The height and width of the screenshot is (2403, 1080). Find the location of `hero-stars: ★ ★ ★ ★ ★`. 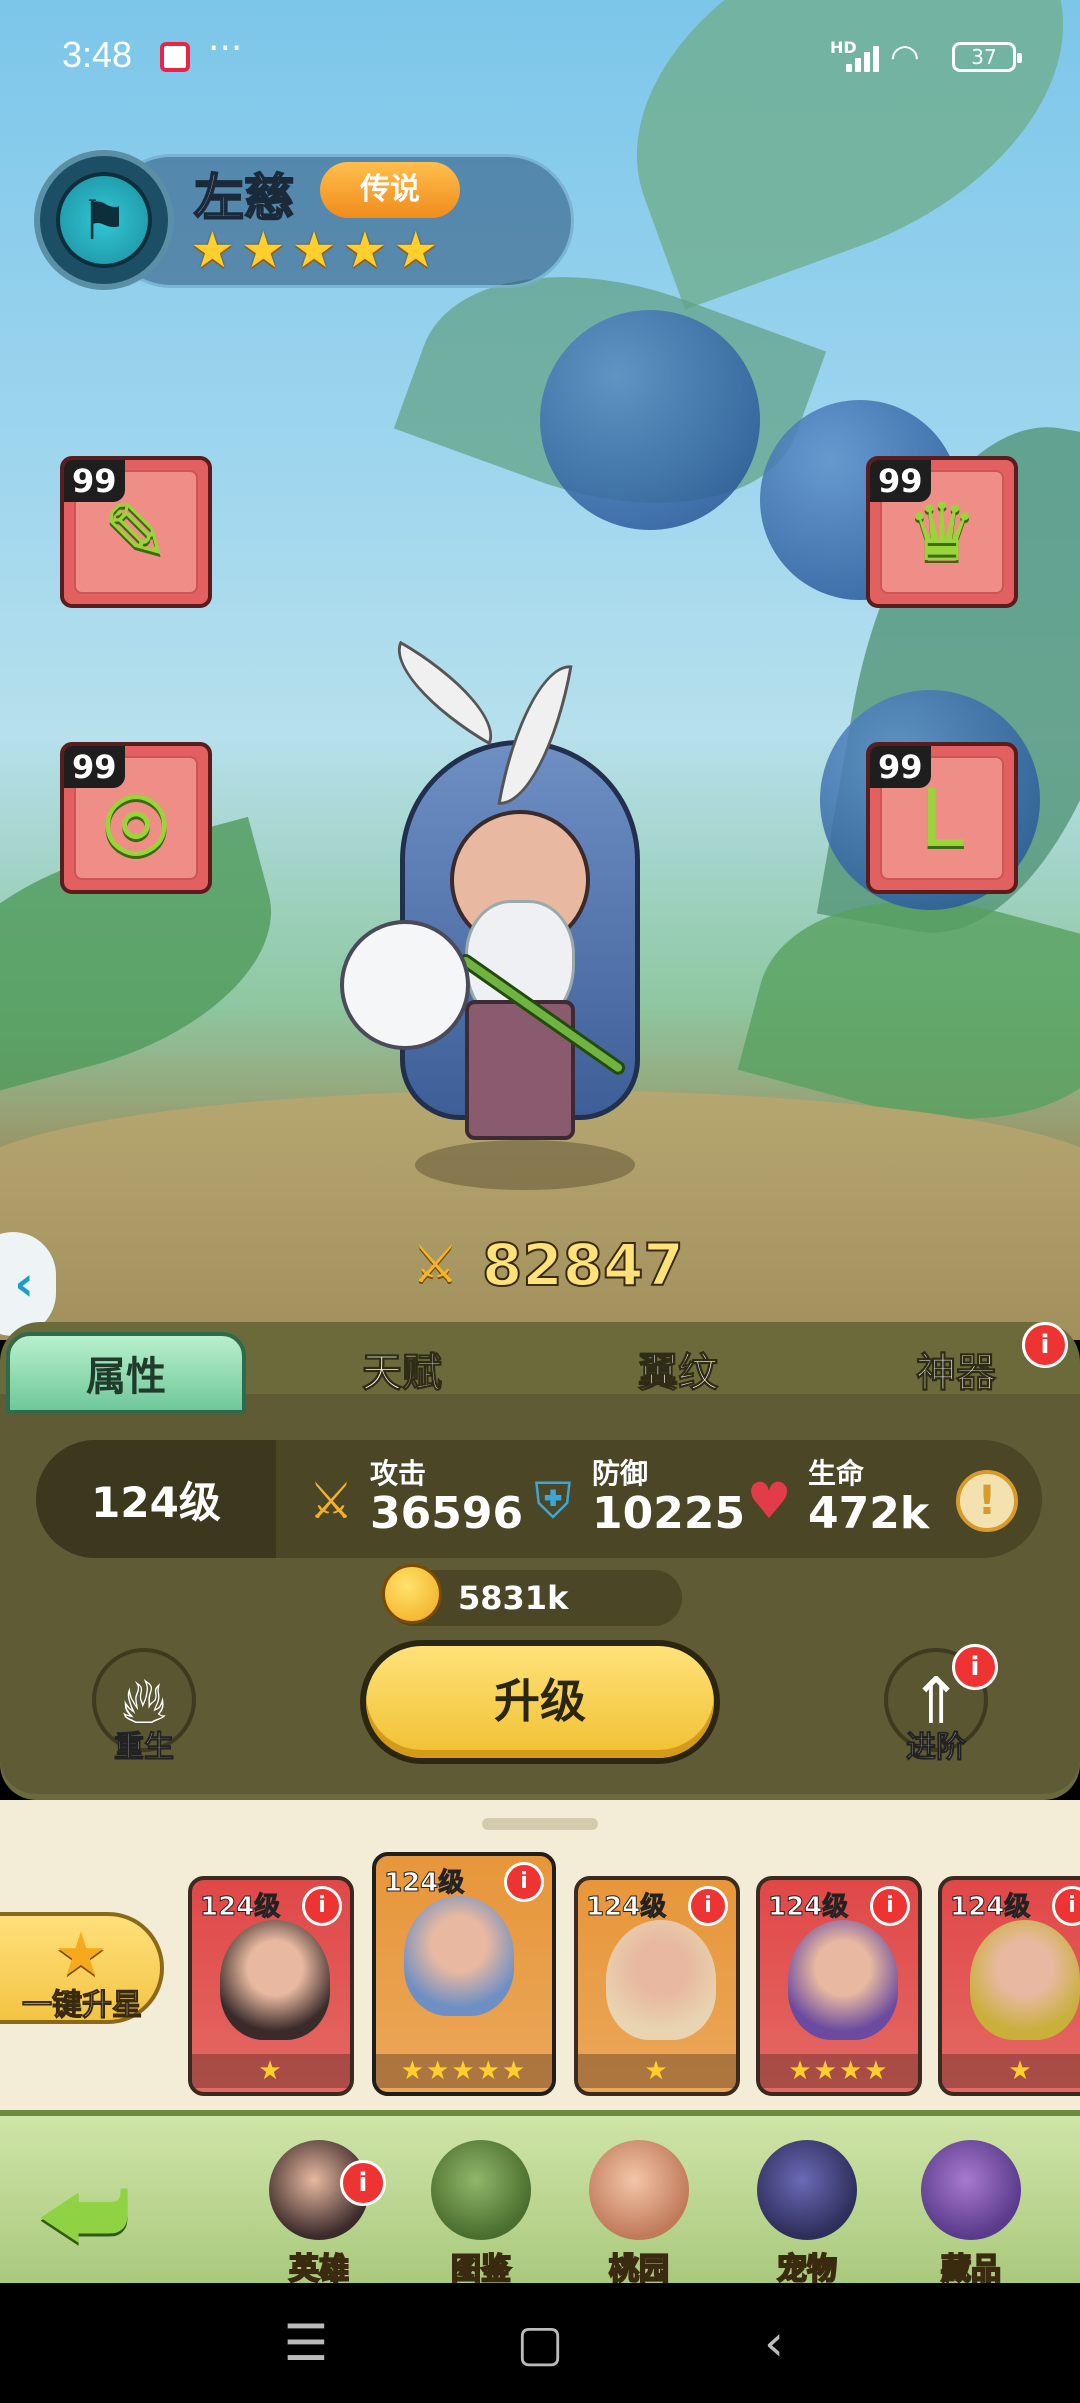

hero-stars: ★ ★ ★ ★ ★ is located at coordinates (314, 250).